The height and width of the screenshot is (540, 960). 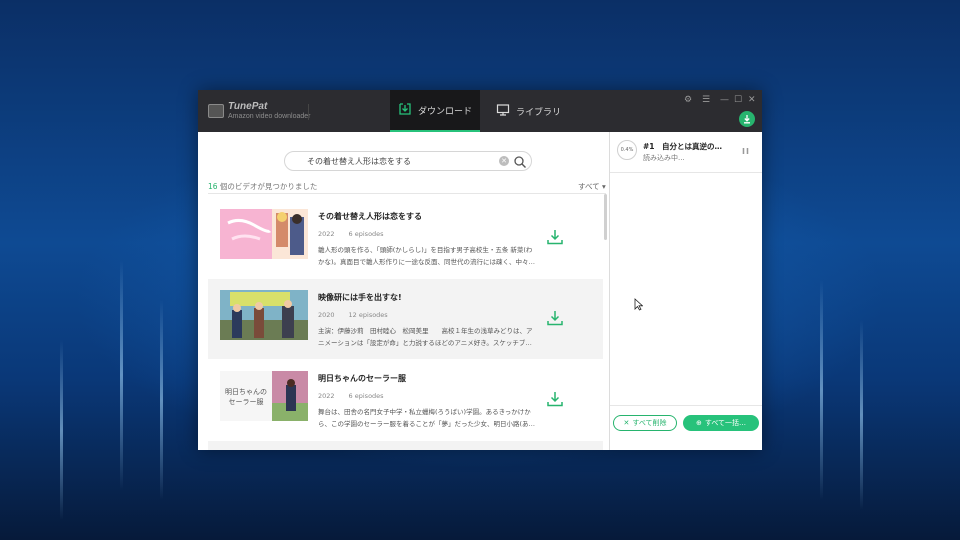 I want to click on clear-all-label: すべて削除, so click(x=649, y=423).